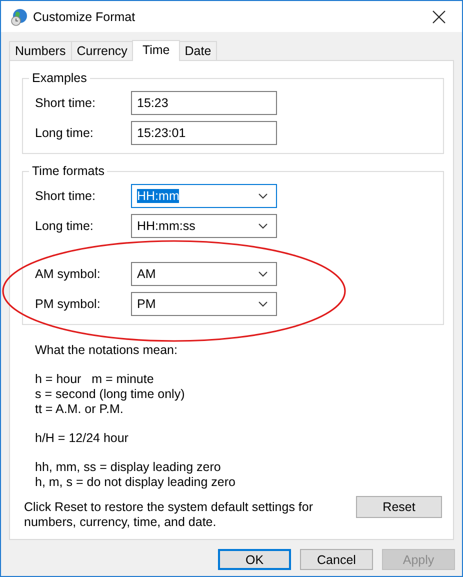 This screenshot has width=463, height=577. Describe the element at coordinates (95, 379) in the screenshot. I see `notation-text: h = hour m = minute` at that location.